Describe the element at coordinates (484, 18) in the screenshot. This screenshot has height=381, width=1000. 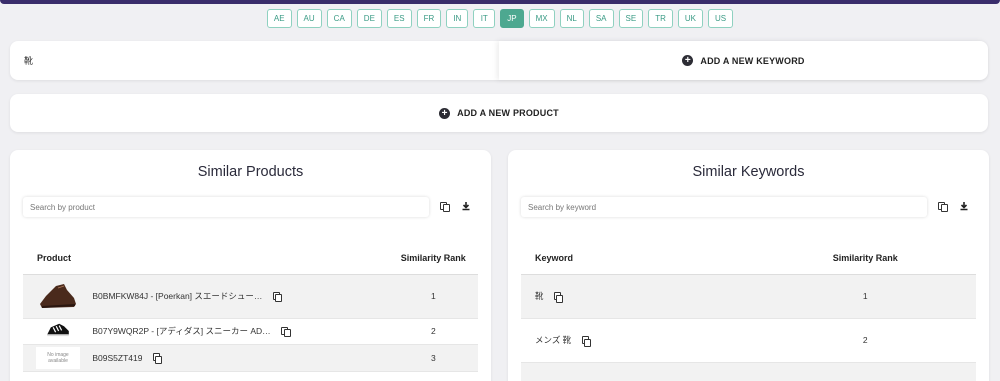
I see `country-it: IT` at that location.